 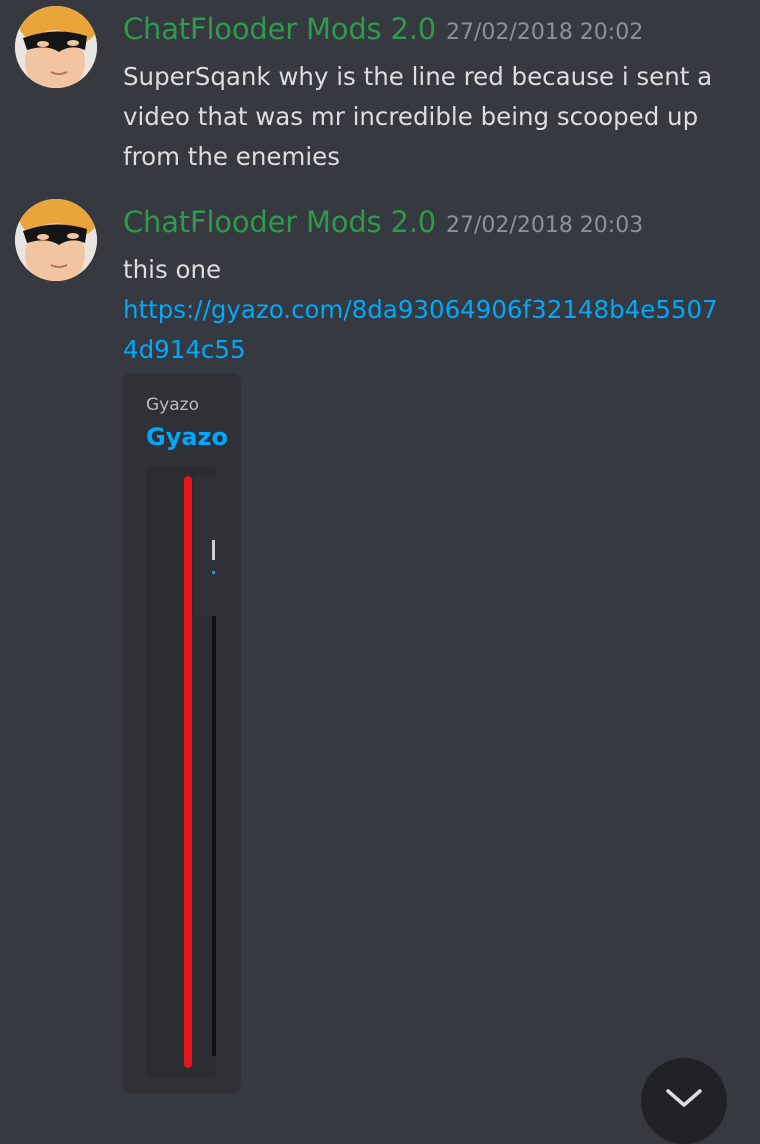 I want to click on message-timestamp: 27/02/2018 20:02, so click(x=545, y=32).